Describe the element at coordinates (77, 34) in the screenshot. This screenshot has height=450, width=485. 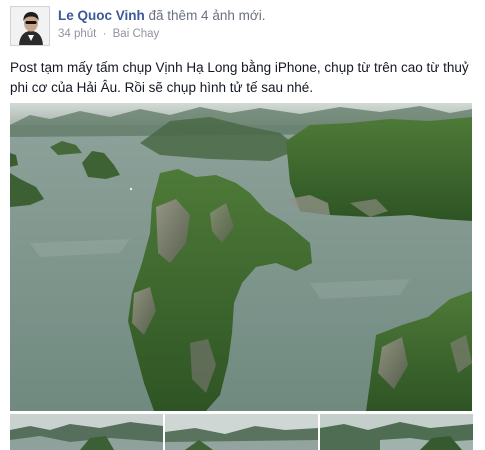
I see `post-timestamp-link: 34 phút` at that location.